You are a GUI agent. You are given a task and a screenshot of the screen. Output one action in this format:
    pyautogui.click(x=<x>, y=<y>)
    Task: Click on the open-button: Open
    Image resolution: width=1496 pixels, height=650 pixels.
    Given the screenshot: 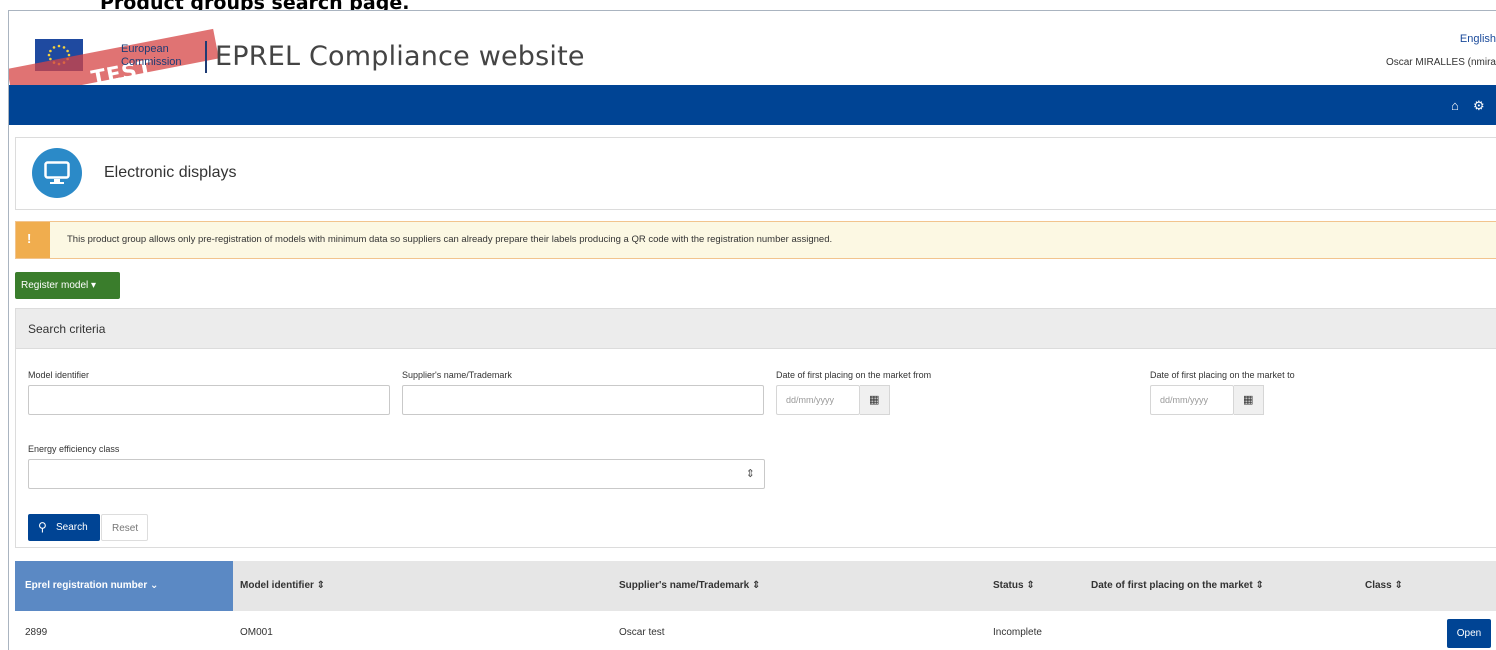 What is the action you would take?
    pyautogui.click(x=1469, y=633)
    